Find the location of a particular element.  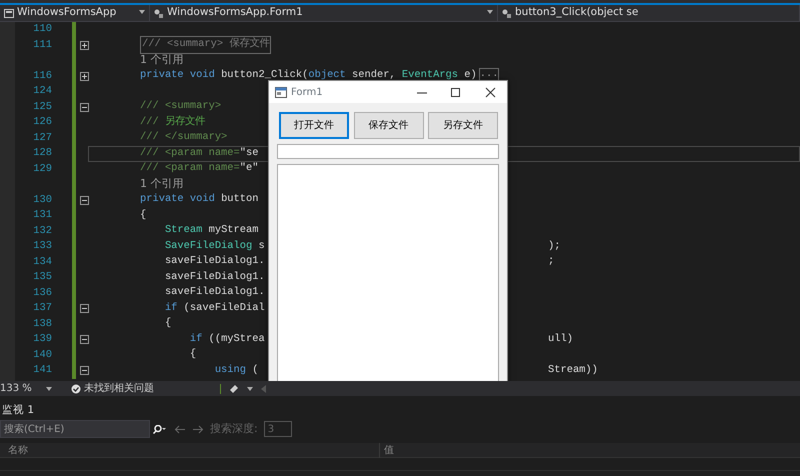

code-line: if (saveFileDial is located at coordinates (214, 308).